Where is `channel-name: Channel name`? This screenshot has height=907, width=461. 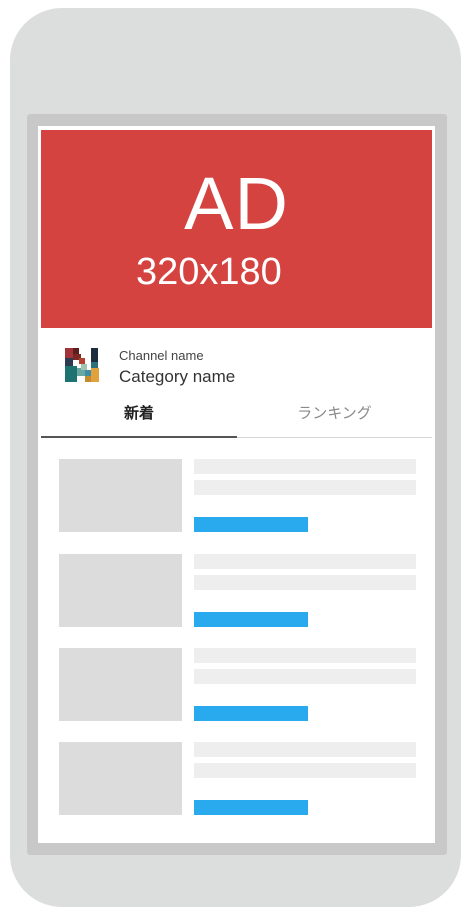 channel-name: Channel name is located at coordinates (161, 355).